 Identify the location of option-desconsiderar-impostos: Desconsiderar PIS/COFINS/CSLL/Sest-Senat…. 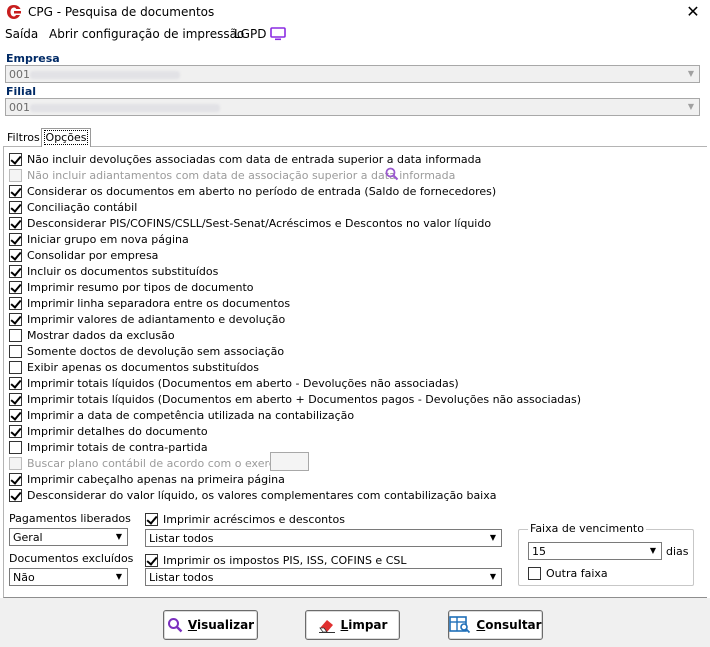
(250, 223).